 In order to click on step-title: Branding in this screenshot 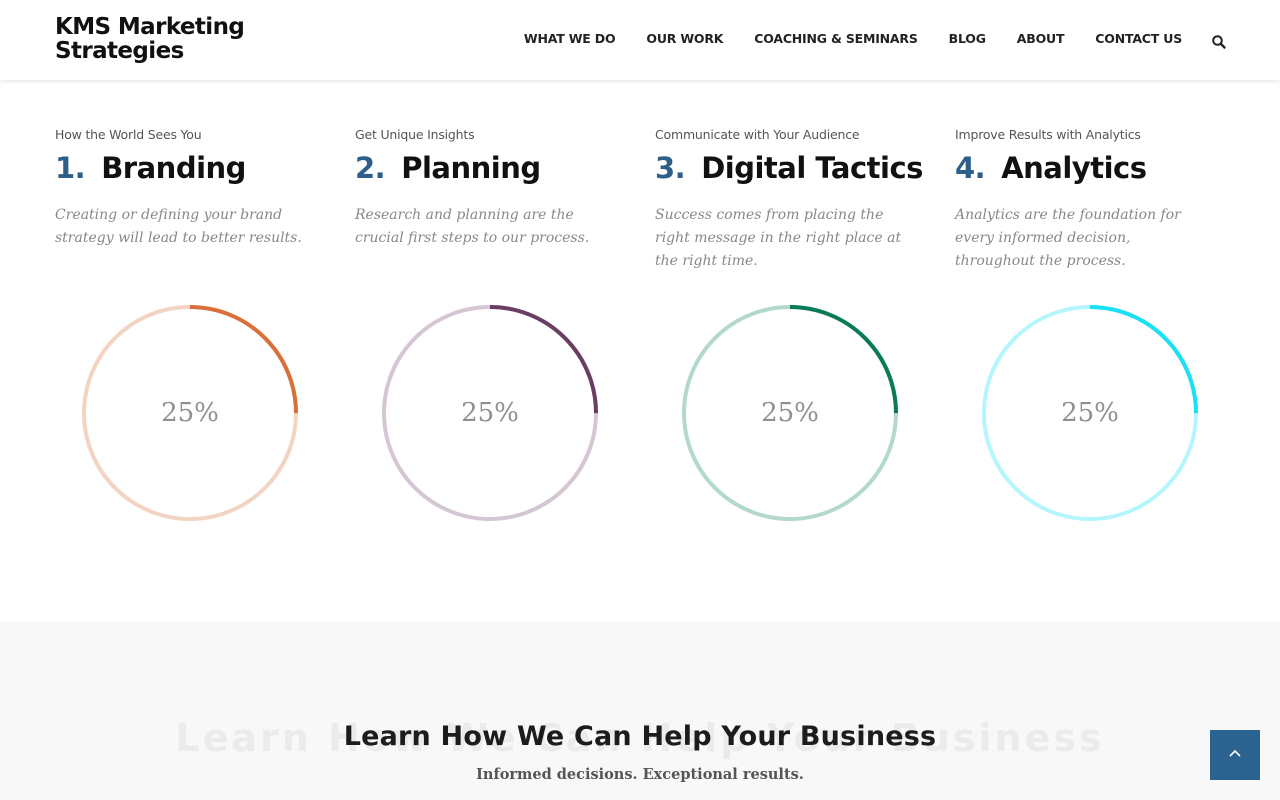, I will do `click(173, 168)`.